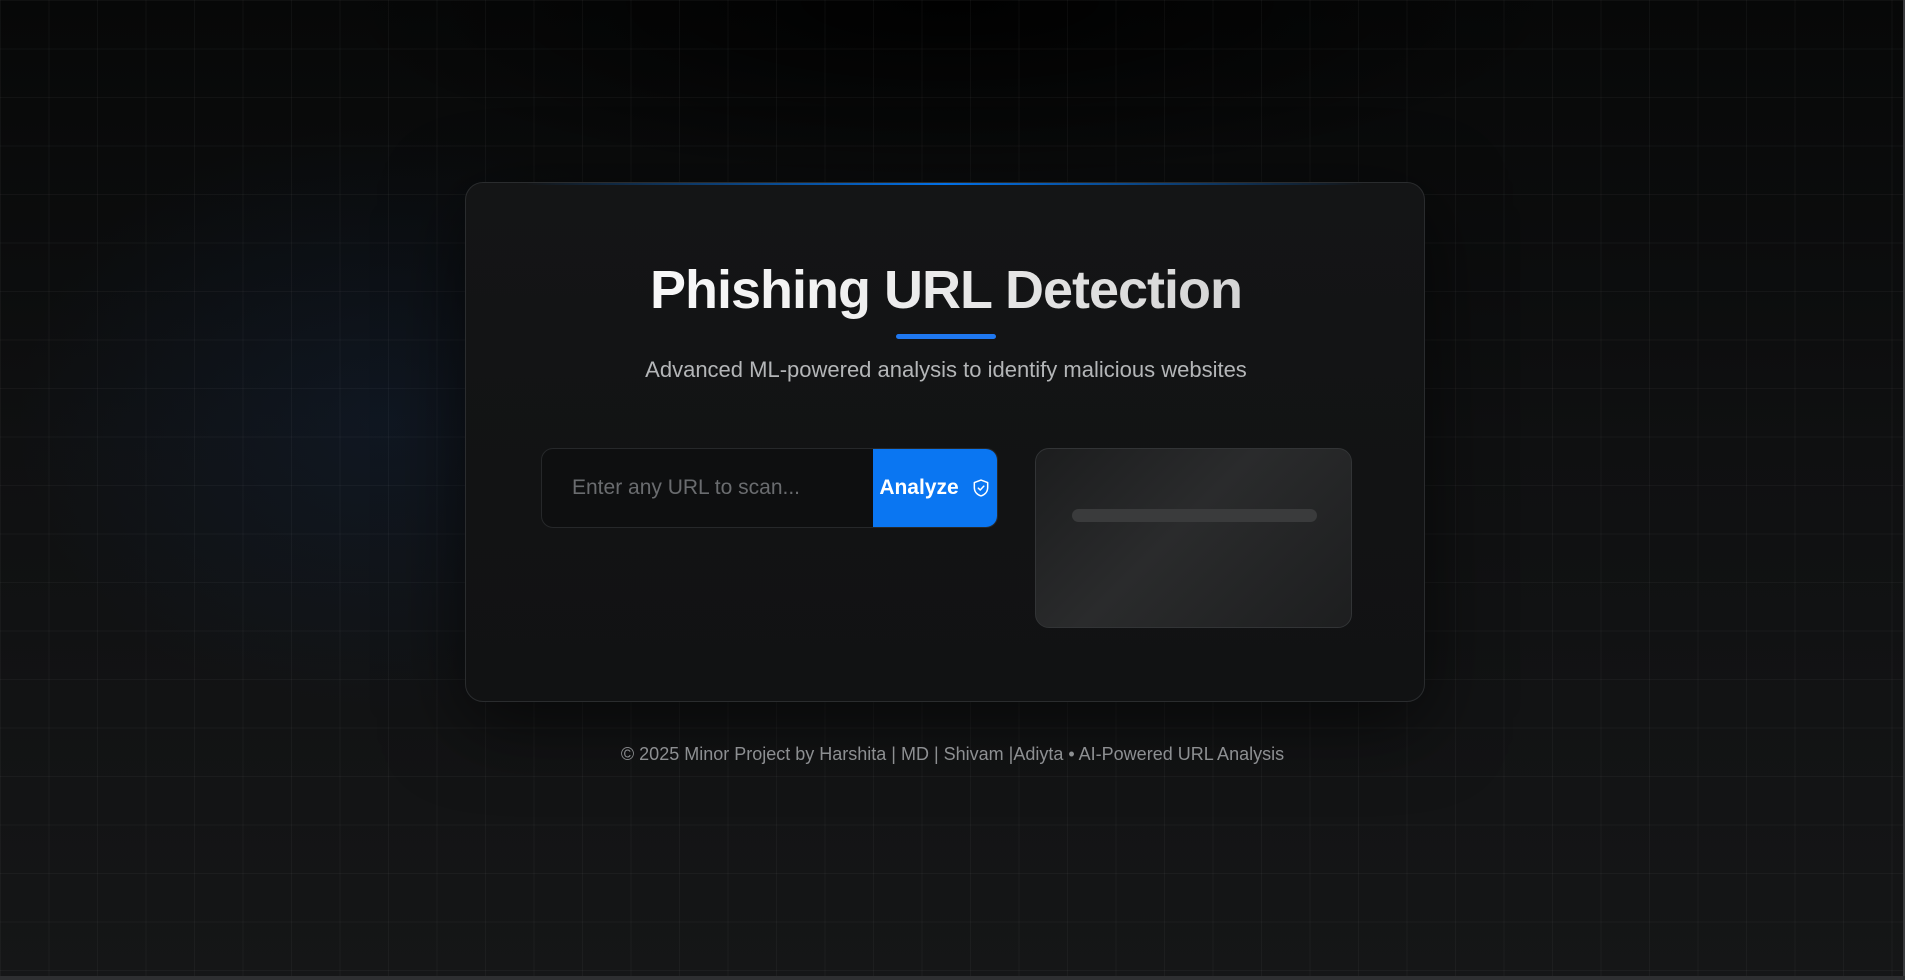 The height and width of the screenshot is (980, 1905). I want to click on analyze-button-label: Analyze, so click(919, 487).